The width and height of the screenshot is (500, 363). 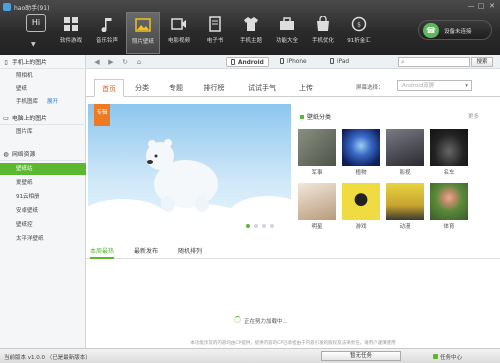 What do you see at coordinates (361, 206) in the screenshot?
I see `category-games: 游戏` at bounding box center [361, 206].